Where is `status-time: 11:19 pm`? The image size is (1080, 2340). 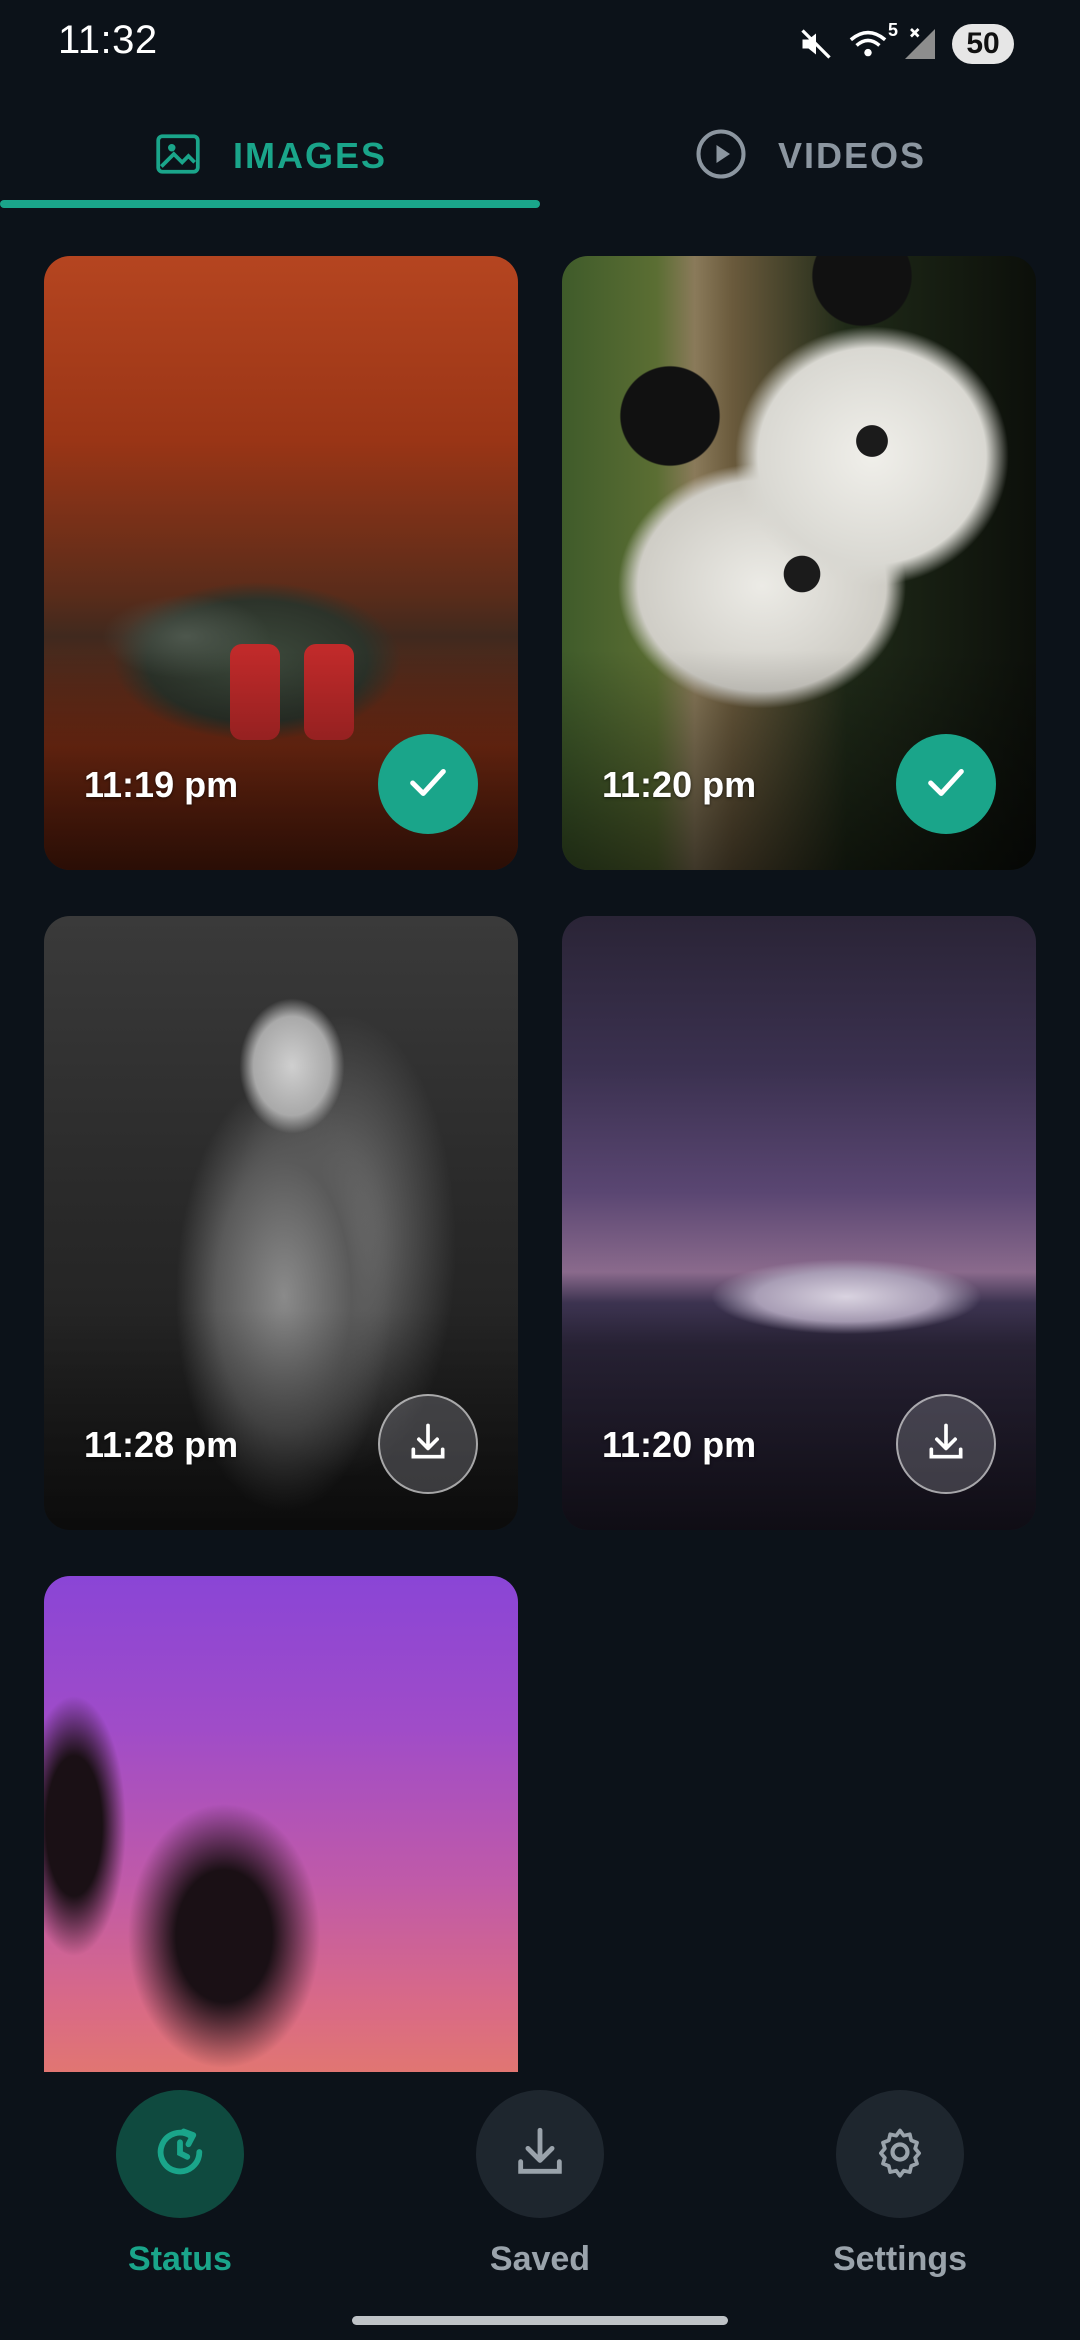 status-time: 11:19 pm is located at coordinates (161, 784).